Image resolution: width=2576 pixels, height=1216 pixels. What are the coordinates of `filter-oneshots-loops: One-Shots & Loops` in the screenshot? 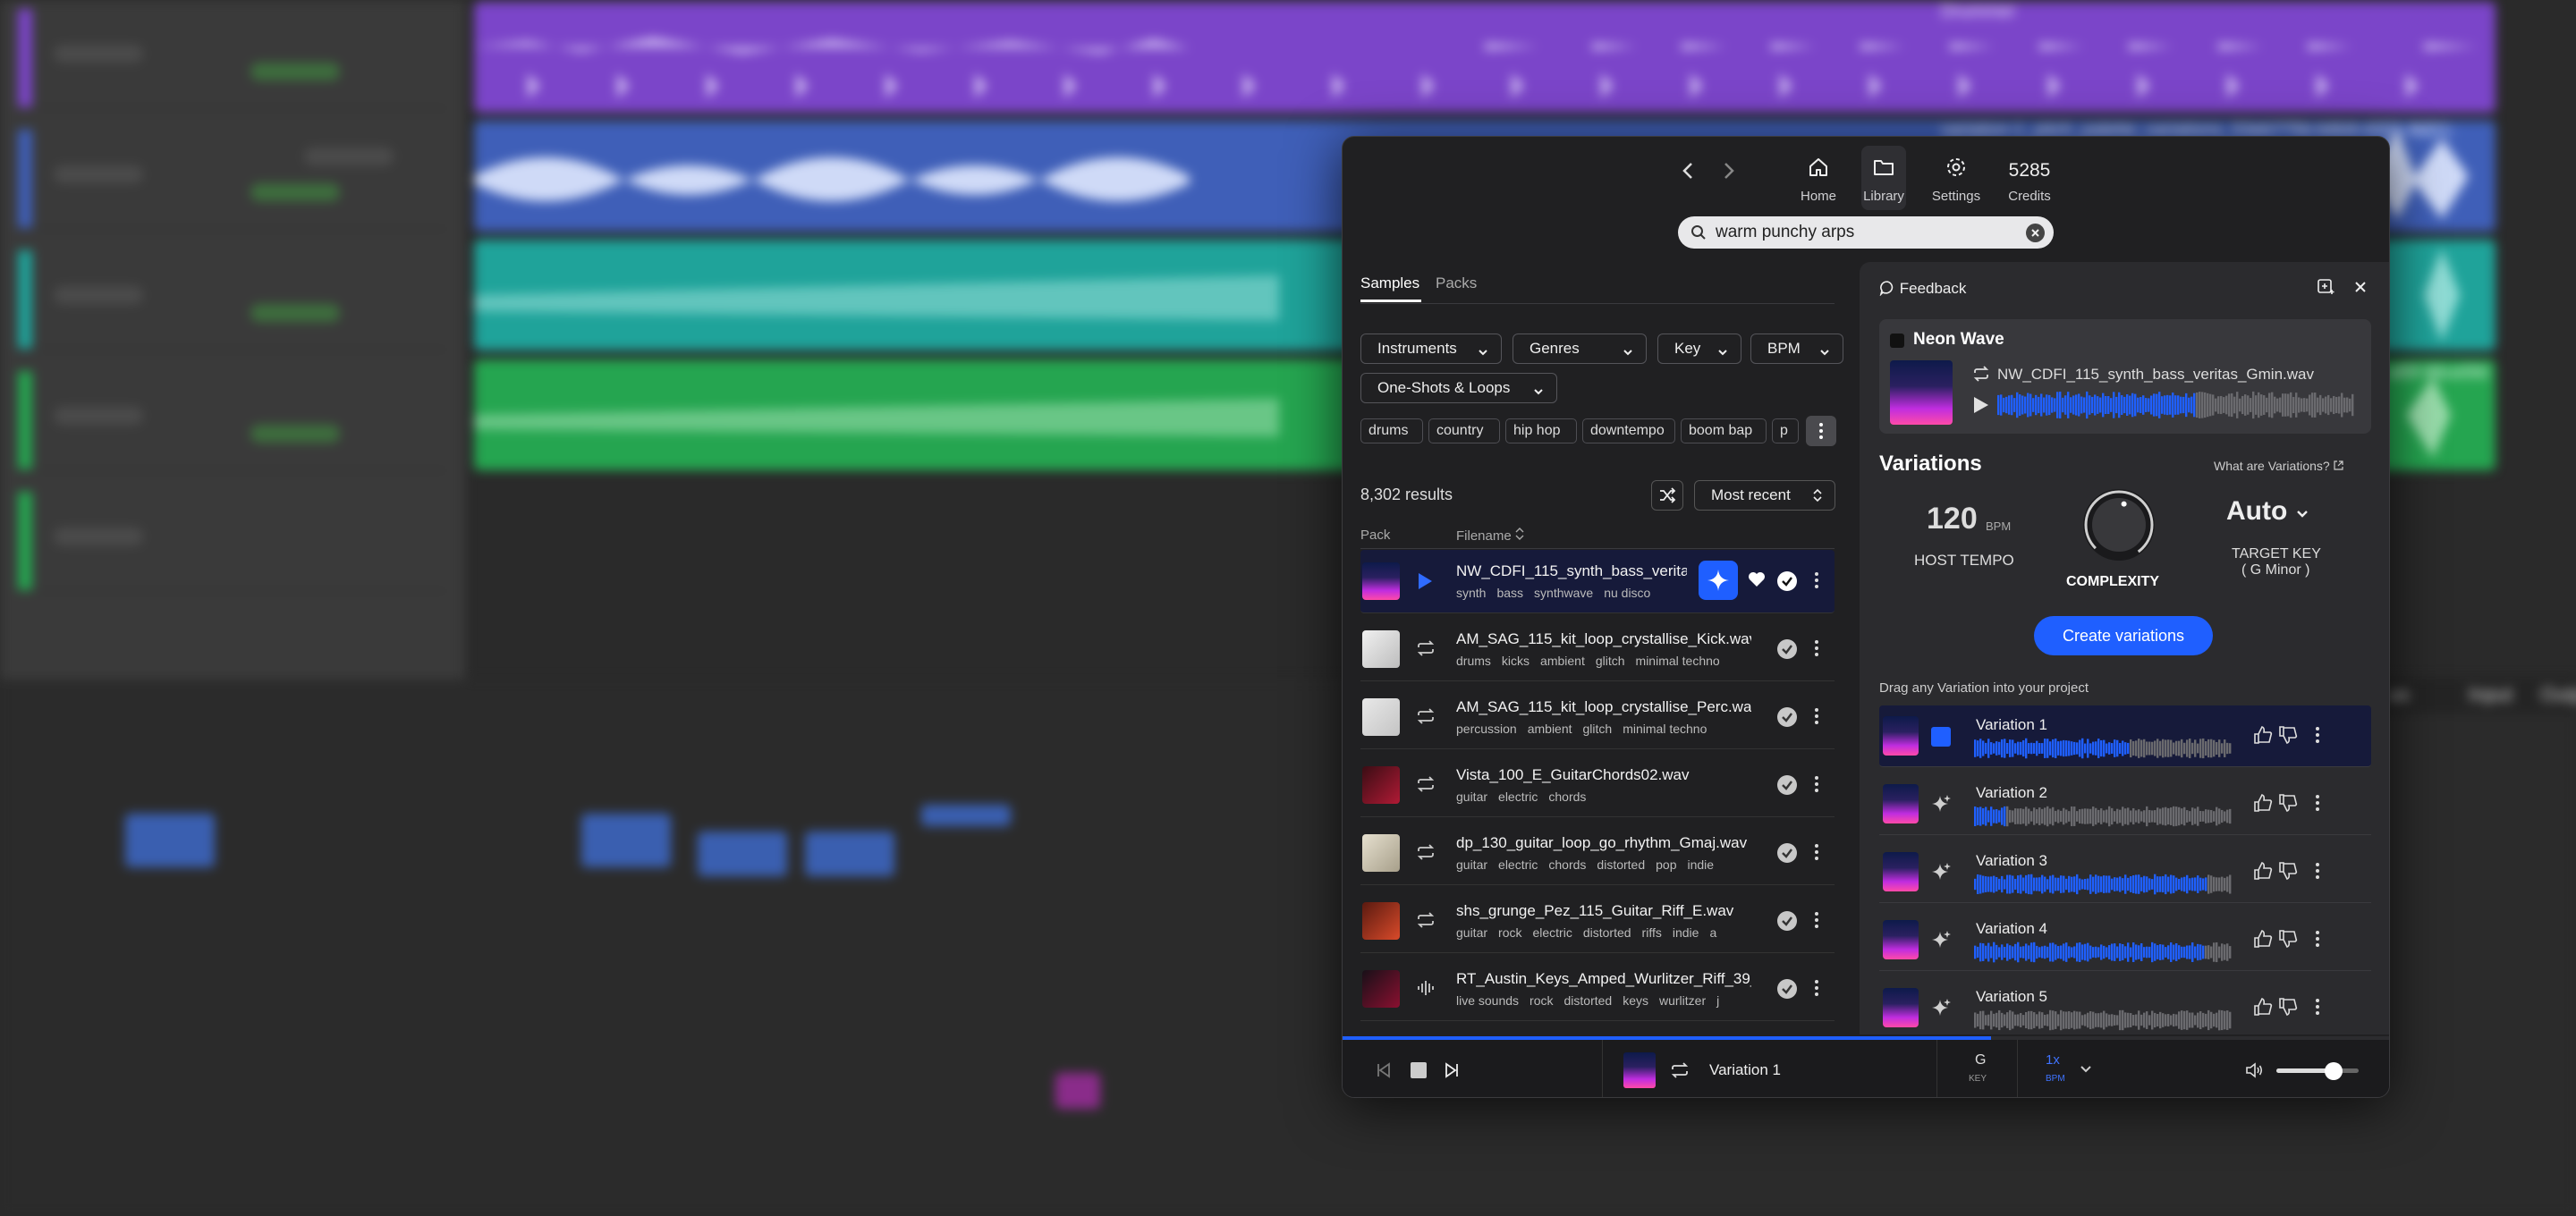 It's located at (1458, 388).